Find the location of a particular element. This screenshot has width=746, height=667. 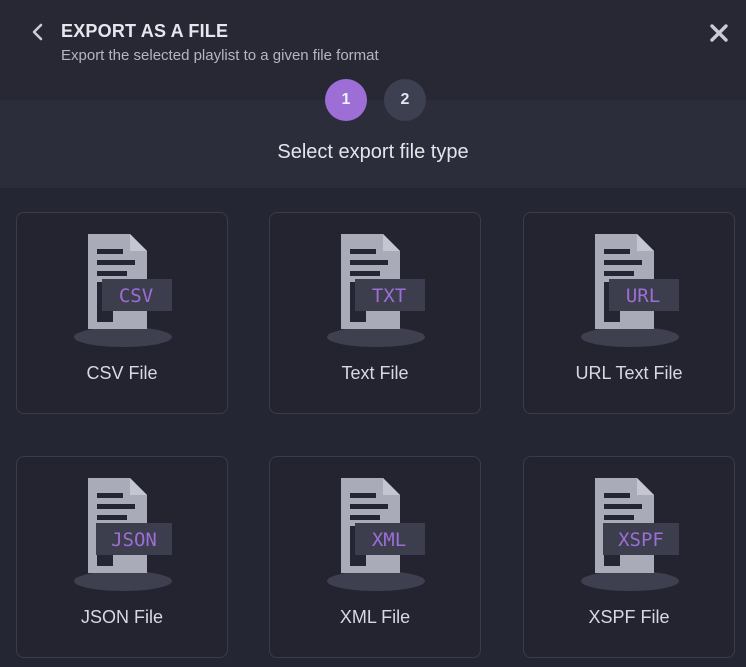

step-2-indicator: 2 is located at coordinates (405, 100).